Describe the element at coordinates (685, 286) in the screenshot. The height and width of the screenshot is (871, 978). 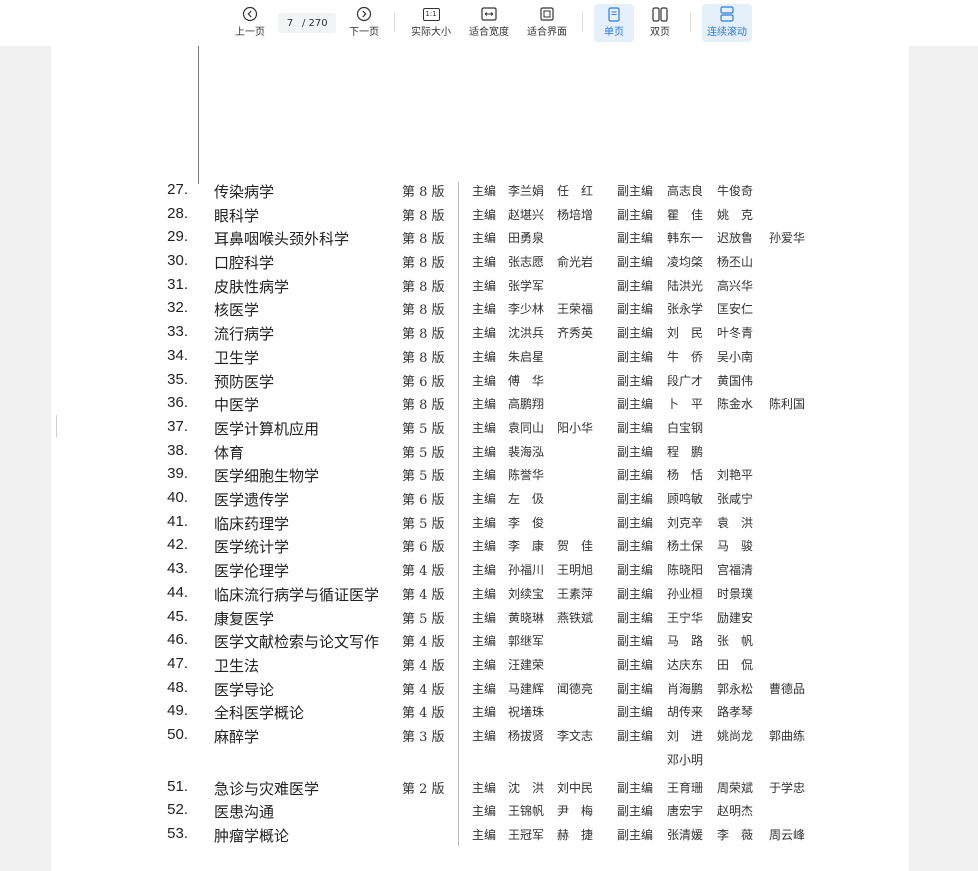
I see `deputy-editor-name: 陆洪光` at that location.